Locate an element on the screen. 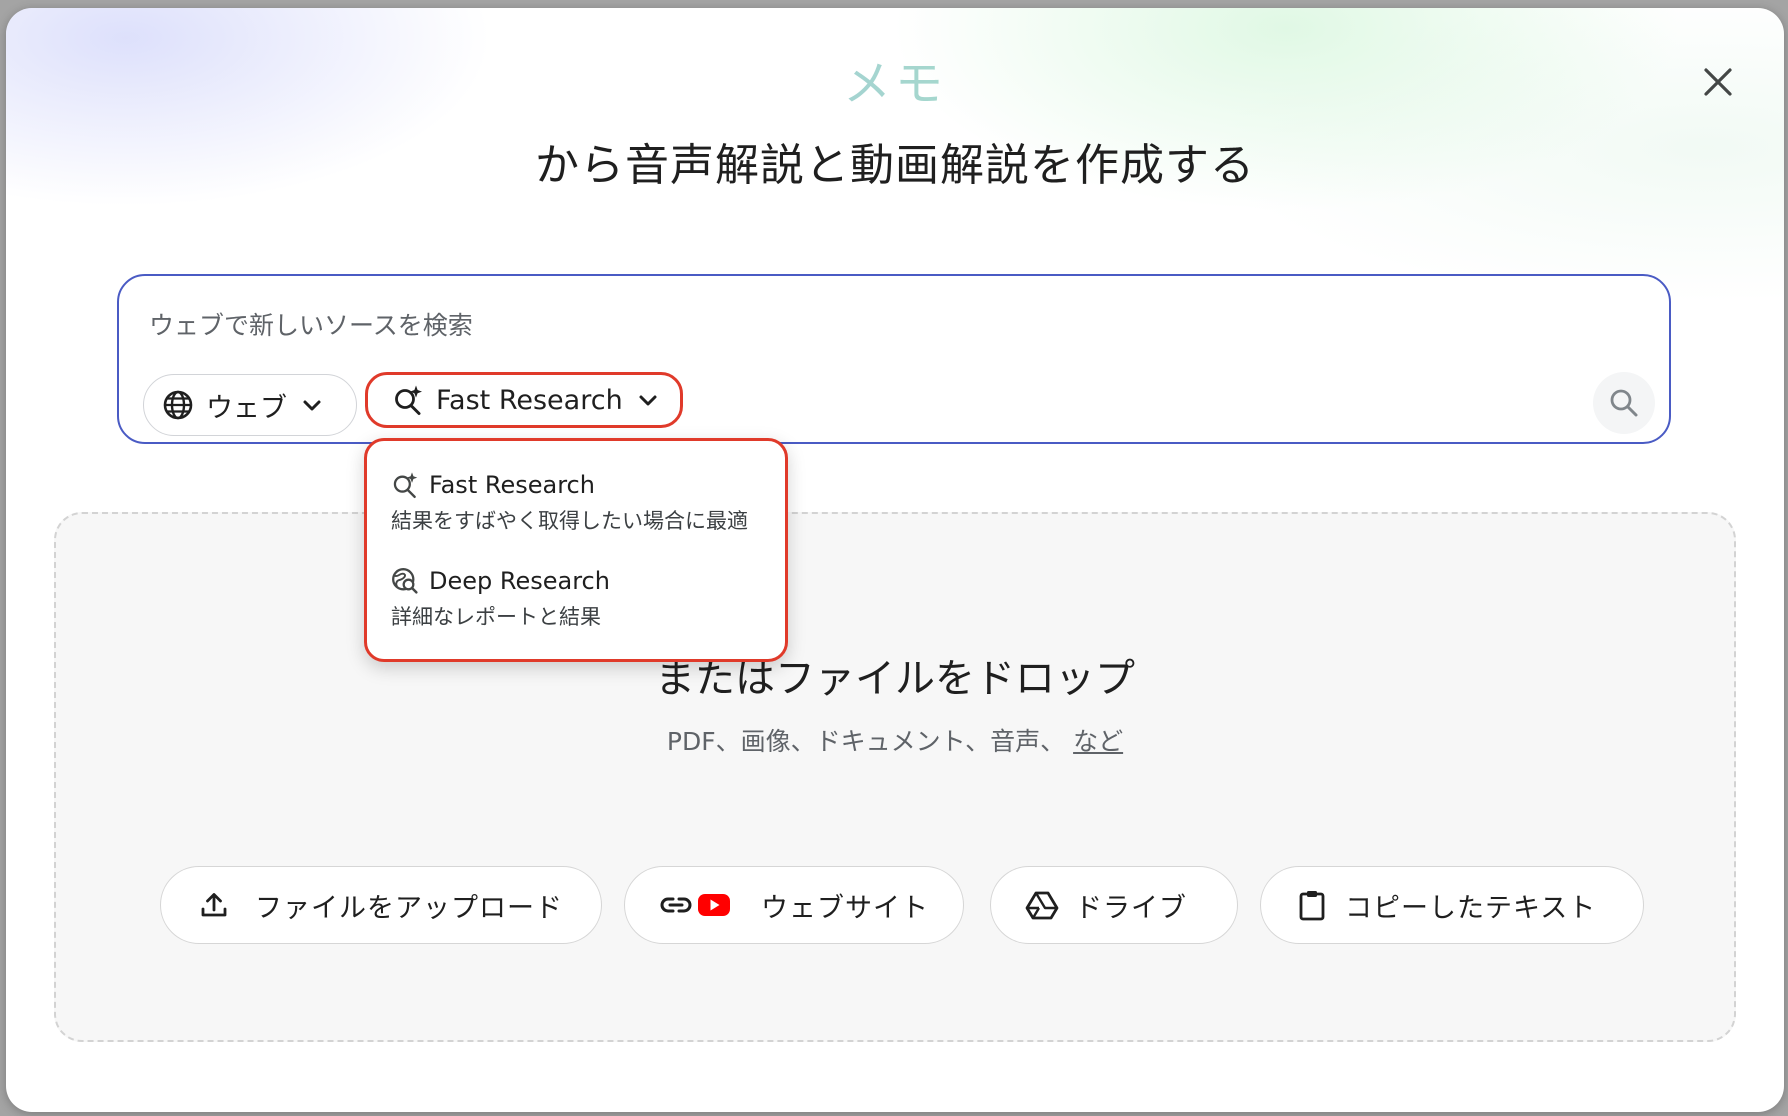 The height and width of the screenshot is (1116, 1788). dialog-accent-title: メモ is located at coordinates (895, 84).